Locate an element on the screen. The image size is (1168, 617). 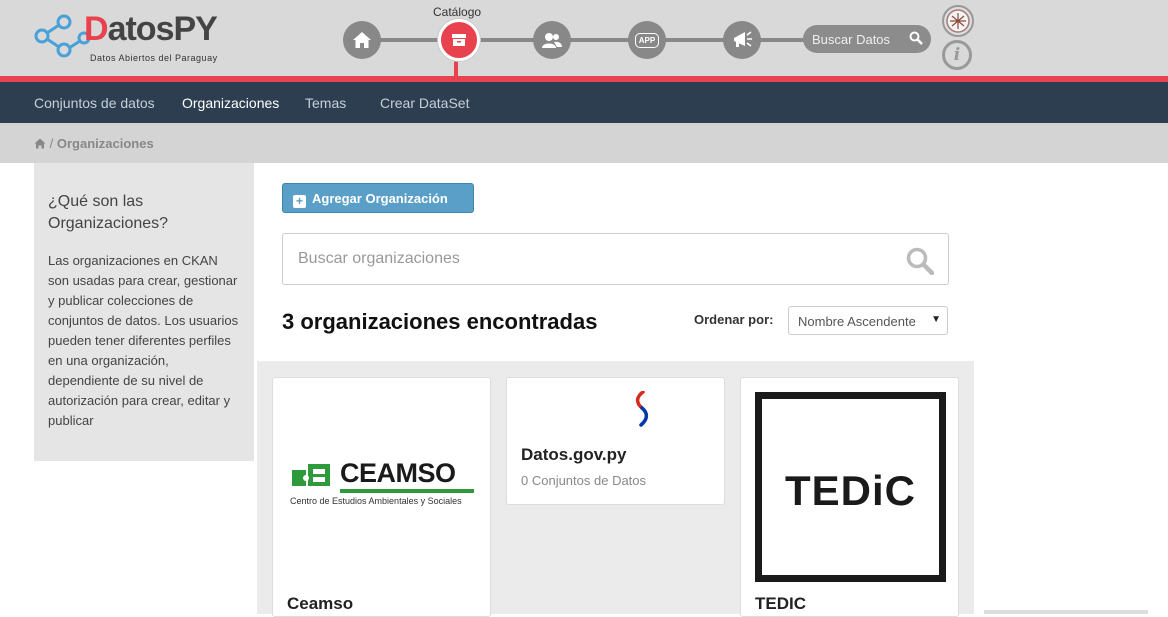
breadcrumb-current: Organizaciones is located at coordinates (105, 143).